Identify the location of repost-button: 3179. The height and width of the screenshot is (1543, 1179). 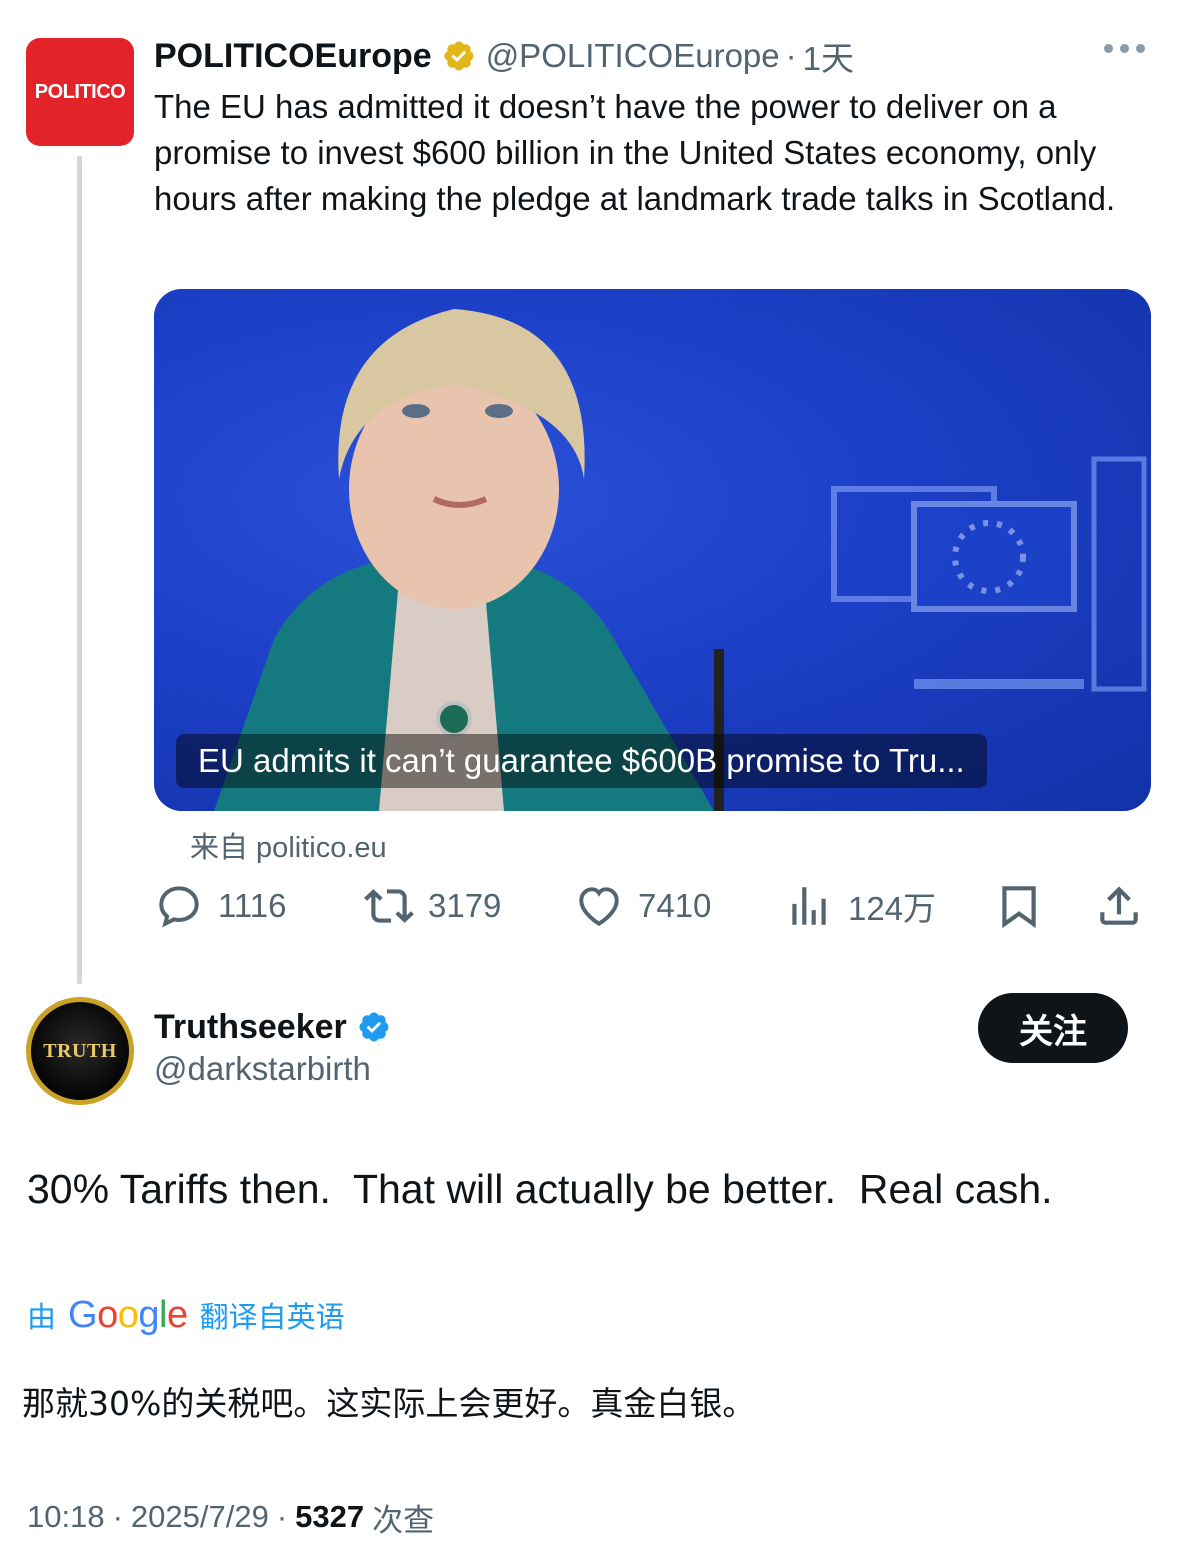
(432, 906).